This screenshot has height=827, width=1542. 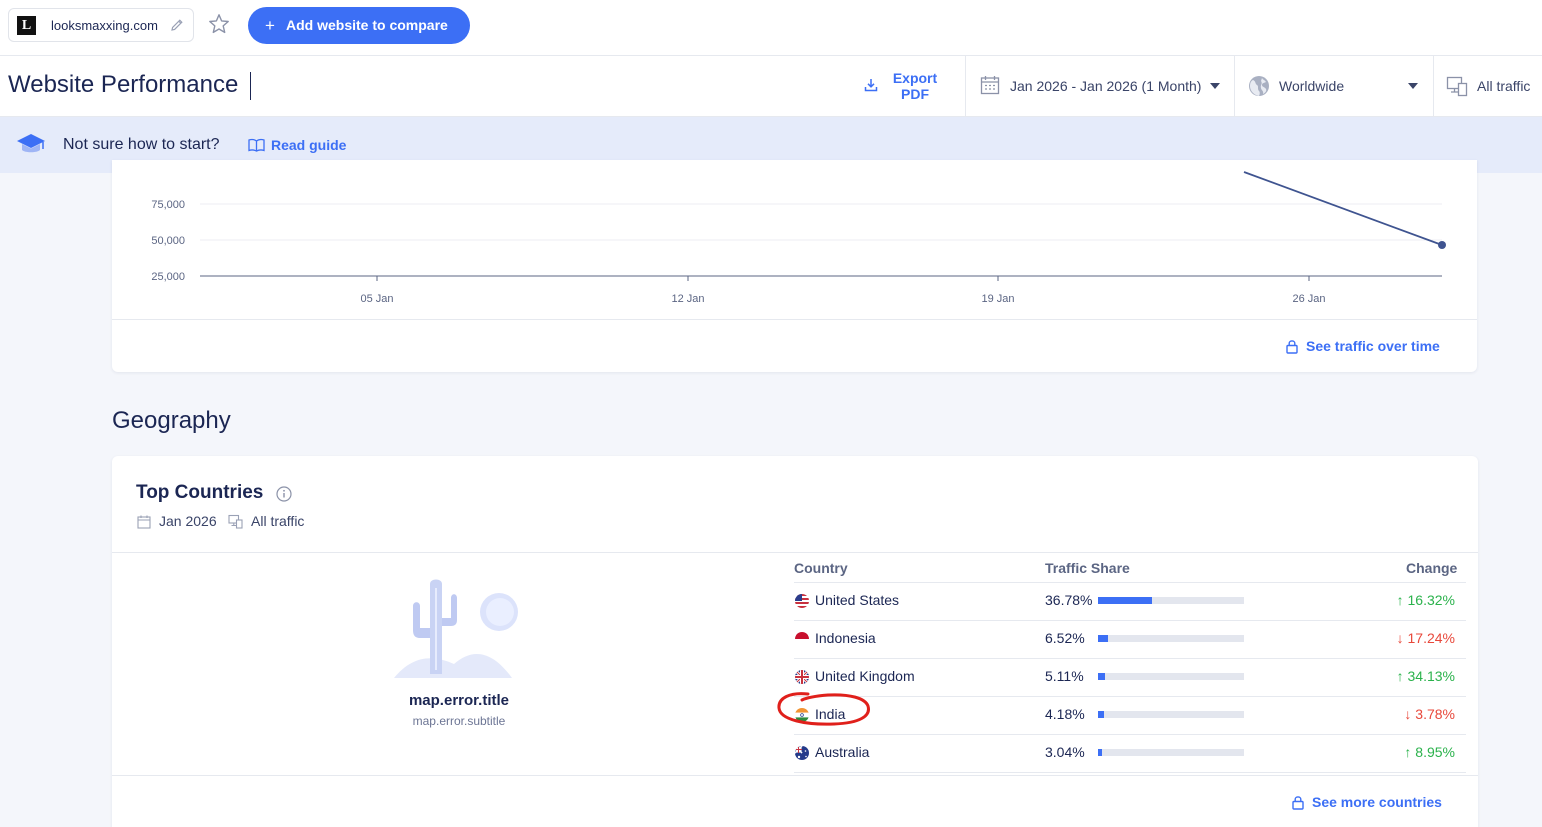 What do you see at coordinates (1429, 752) in the screenshot?
I see `change-value: ↑ 8.95%` at bounding box center [1429, 752].